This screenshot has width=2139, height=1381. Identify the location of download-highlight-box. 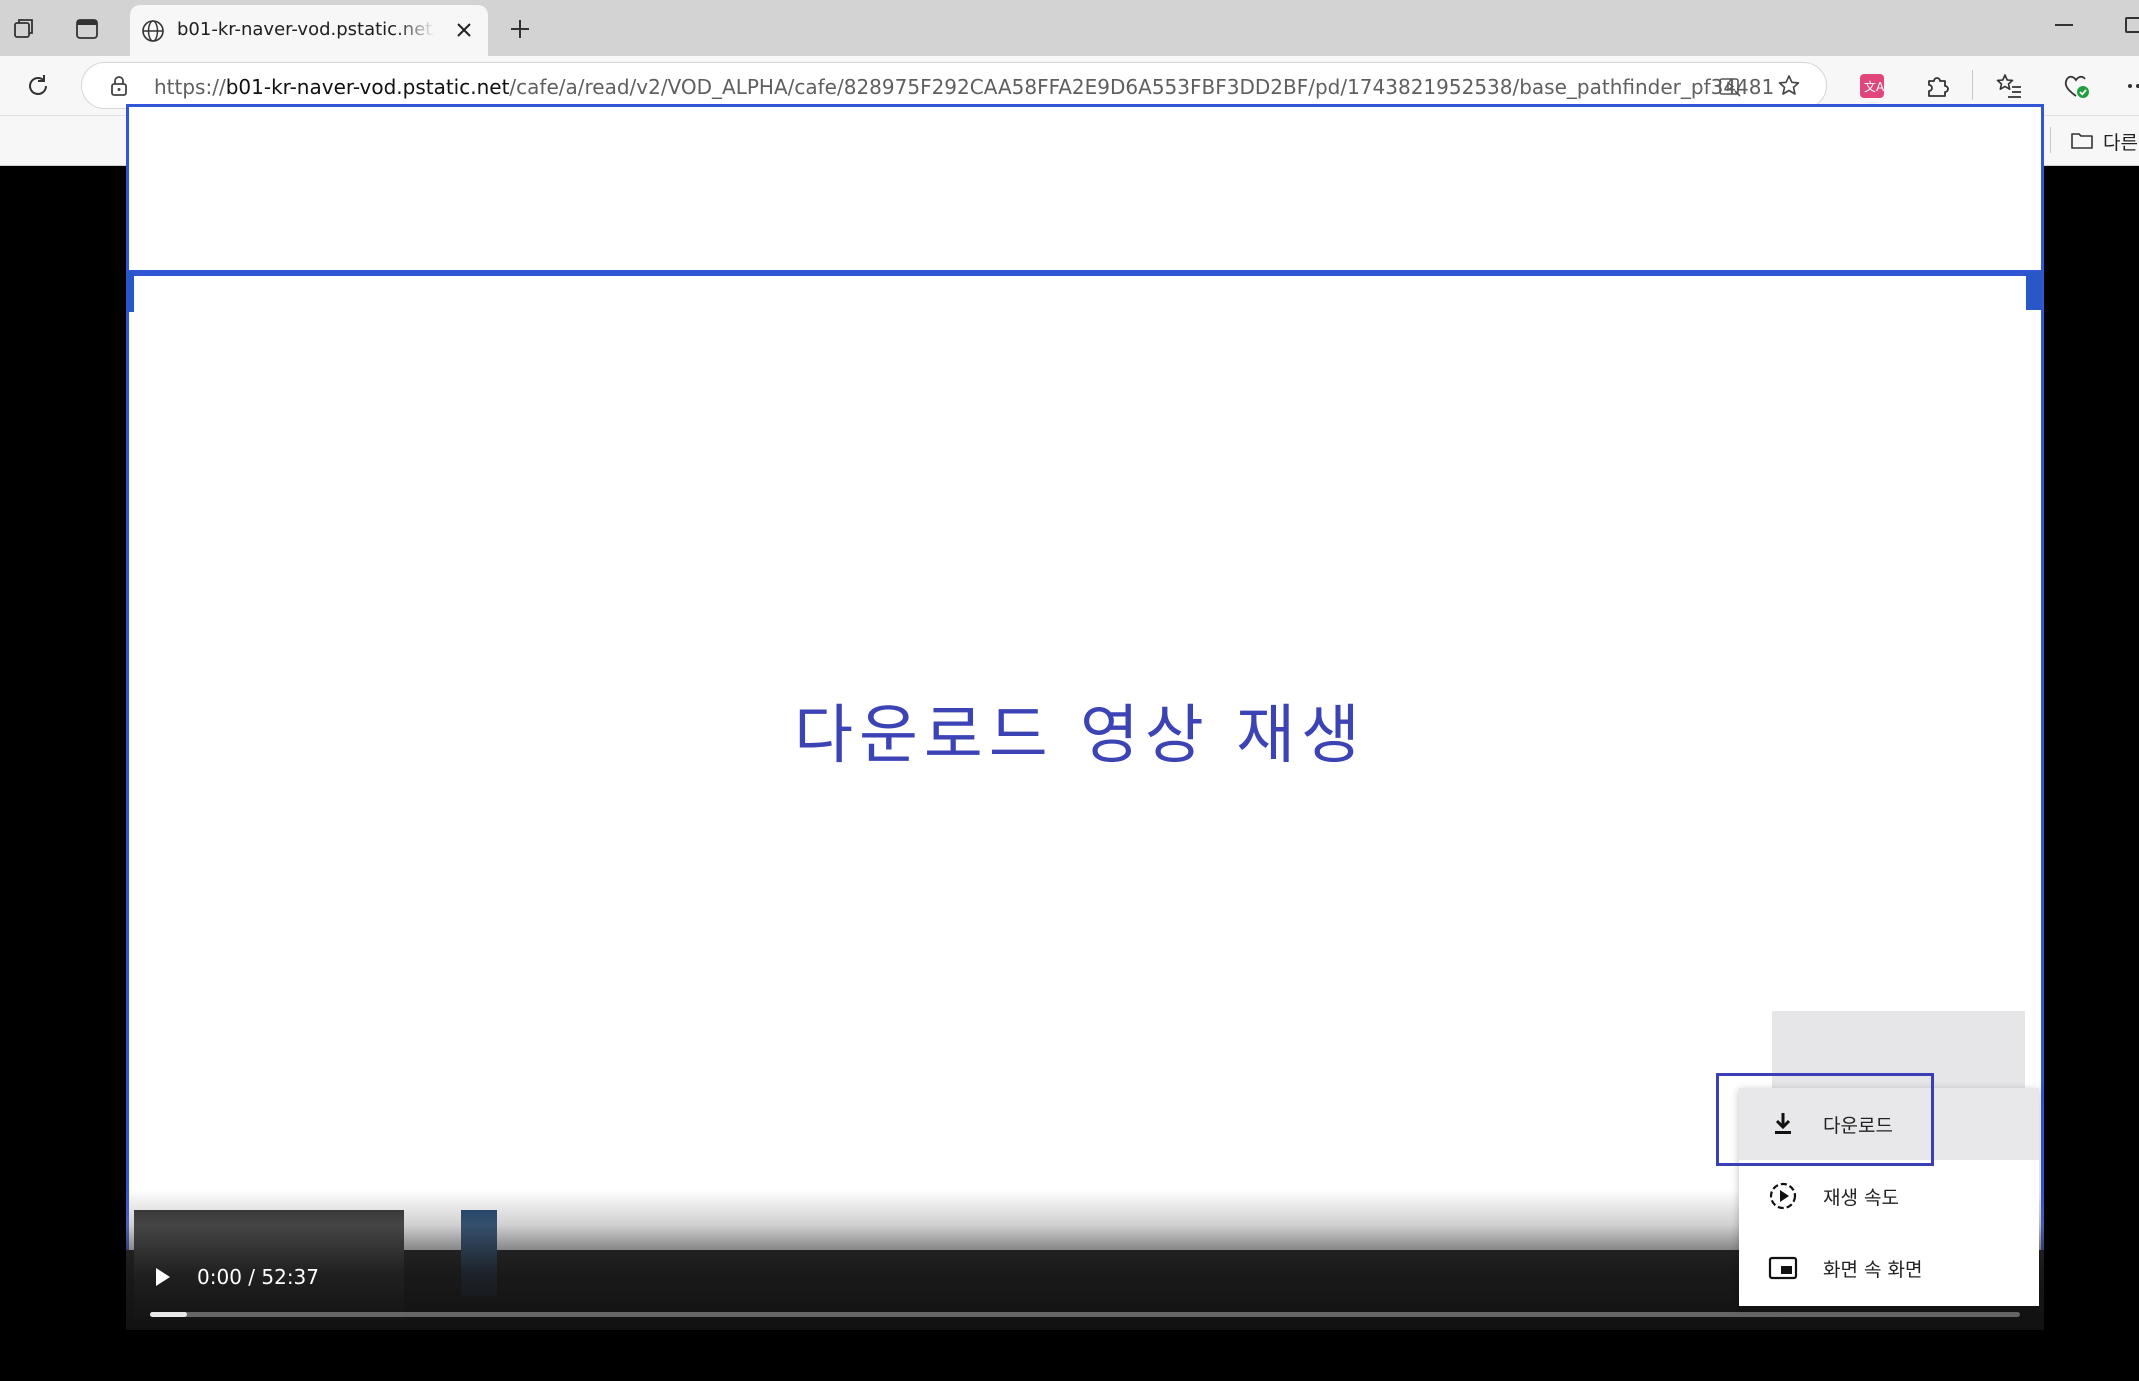
(1825, 1119).